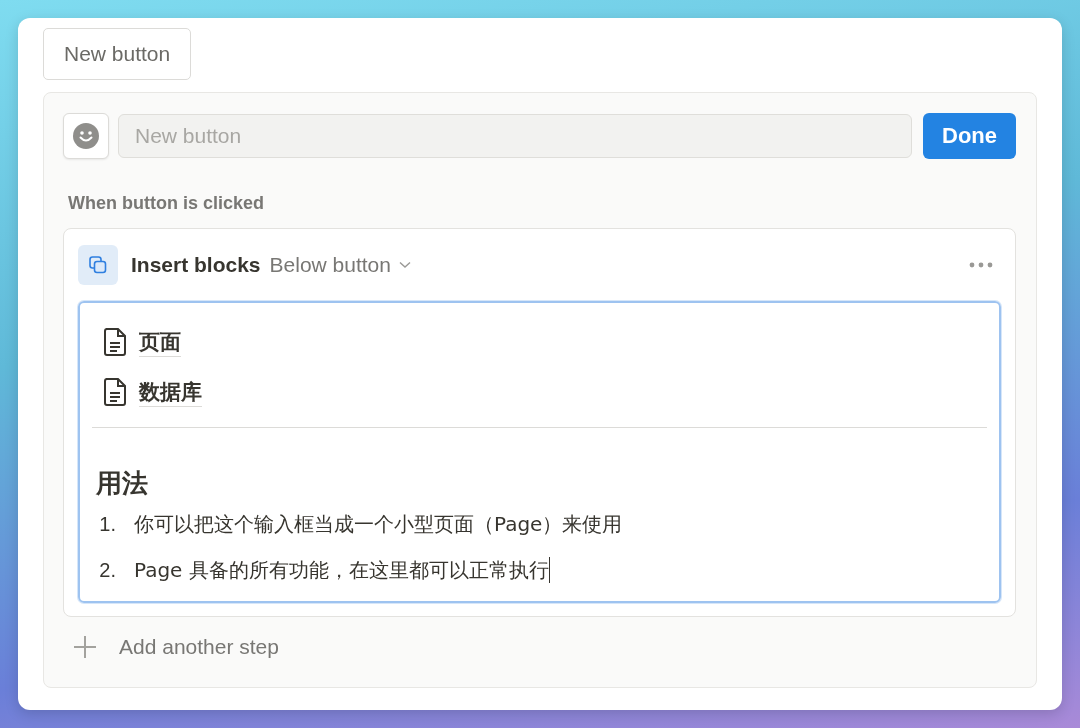 The height and width of the screenshot is (728, 1080). Describe the element at coordinates (176, 647) in the screenshot. I see `add-step-button: Add another step` at that location.